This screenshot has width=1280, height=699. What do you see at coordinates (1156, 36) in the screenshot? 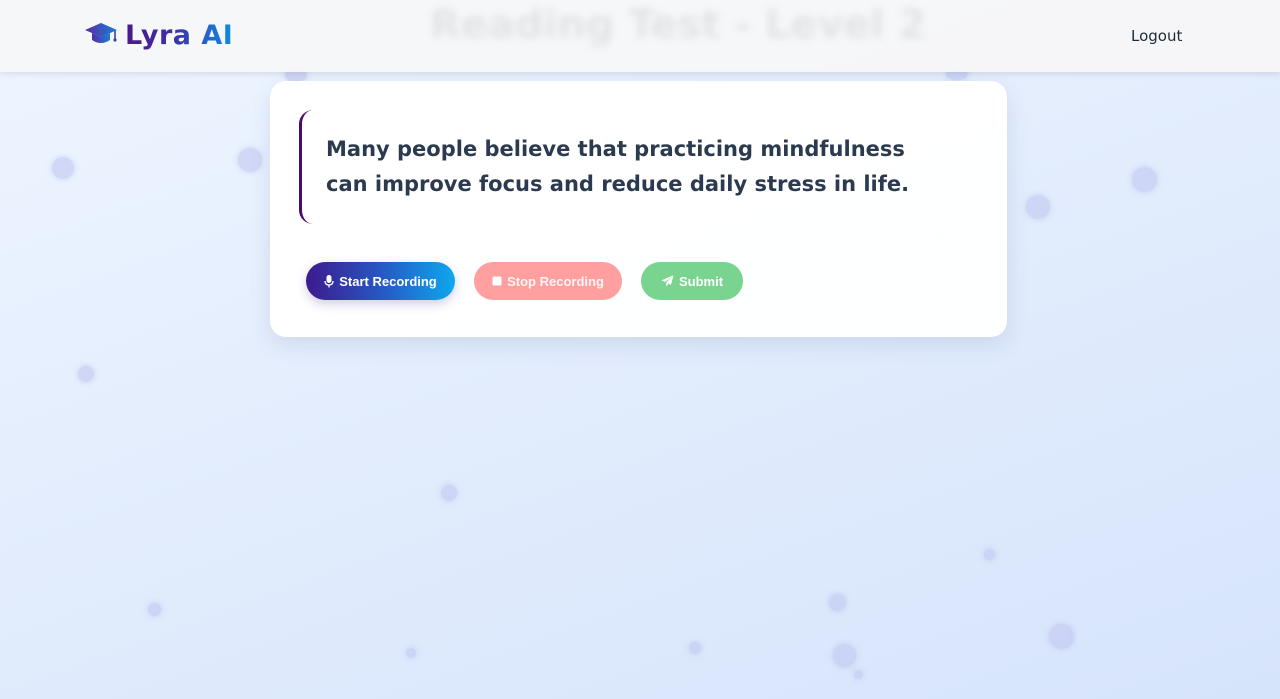
I see `logout-link: Logout` at bounding box center [1156, 36].